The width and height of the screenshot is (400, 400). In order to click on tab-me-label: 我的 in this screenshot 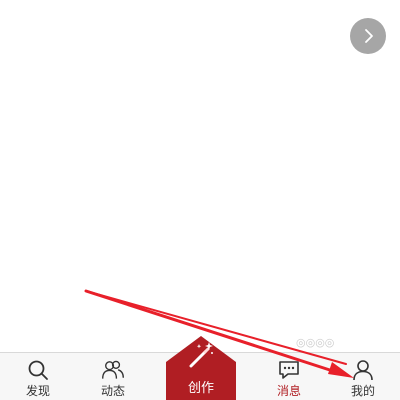, I will do `click(362, 391)`.